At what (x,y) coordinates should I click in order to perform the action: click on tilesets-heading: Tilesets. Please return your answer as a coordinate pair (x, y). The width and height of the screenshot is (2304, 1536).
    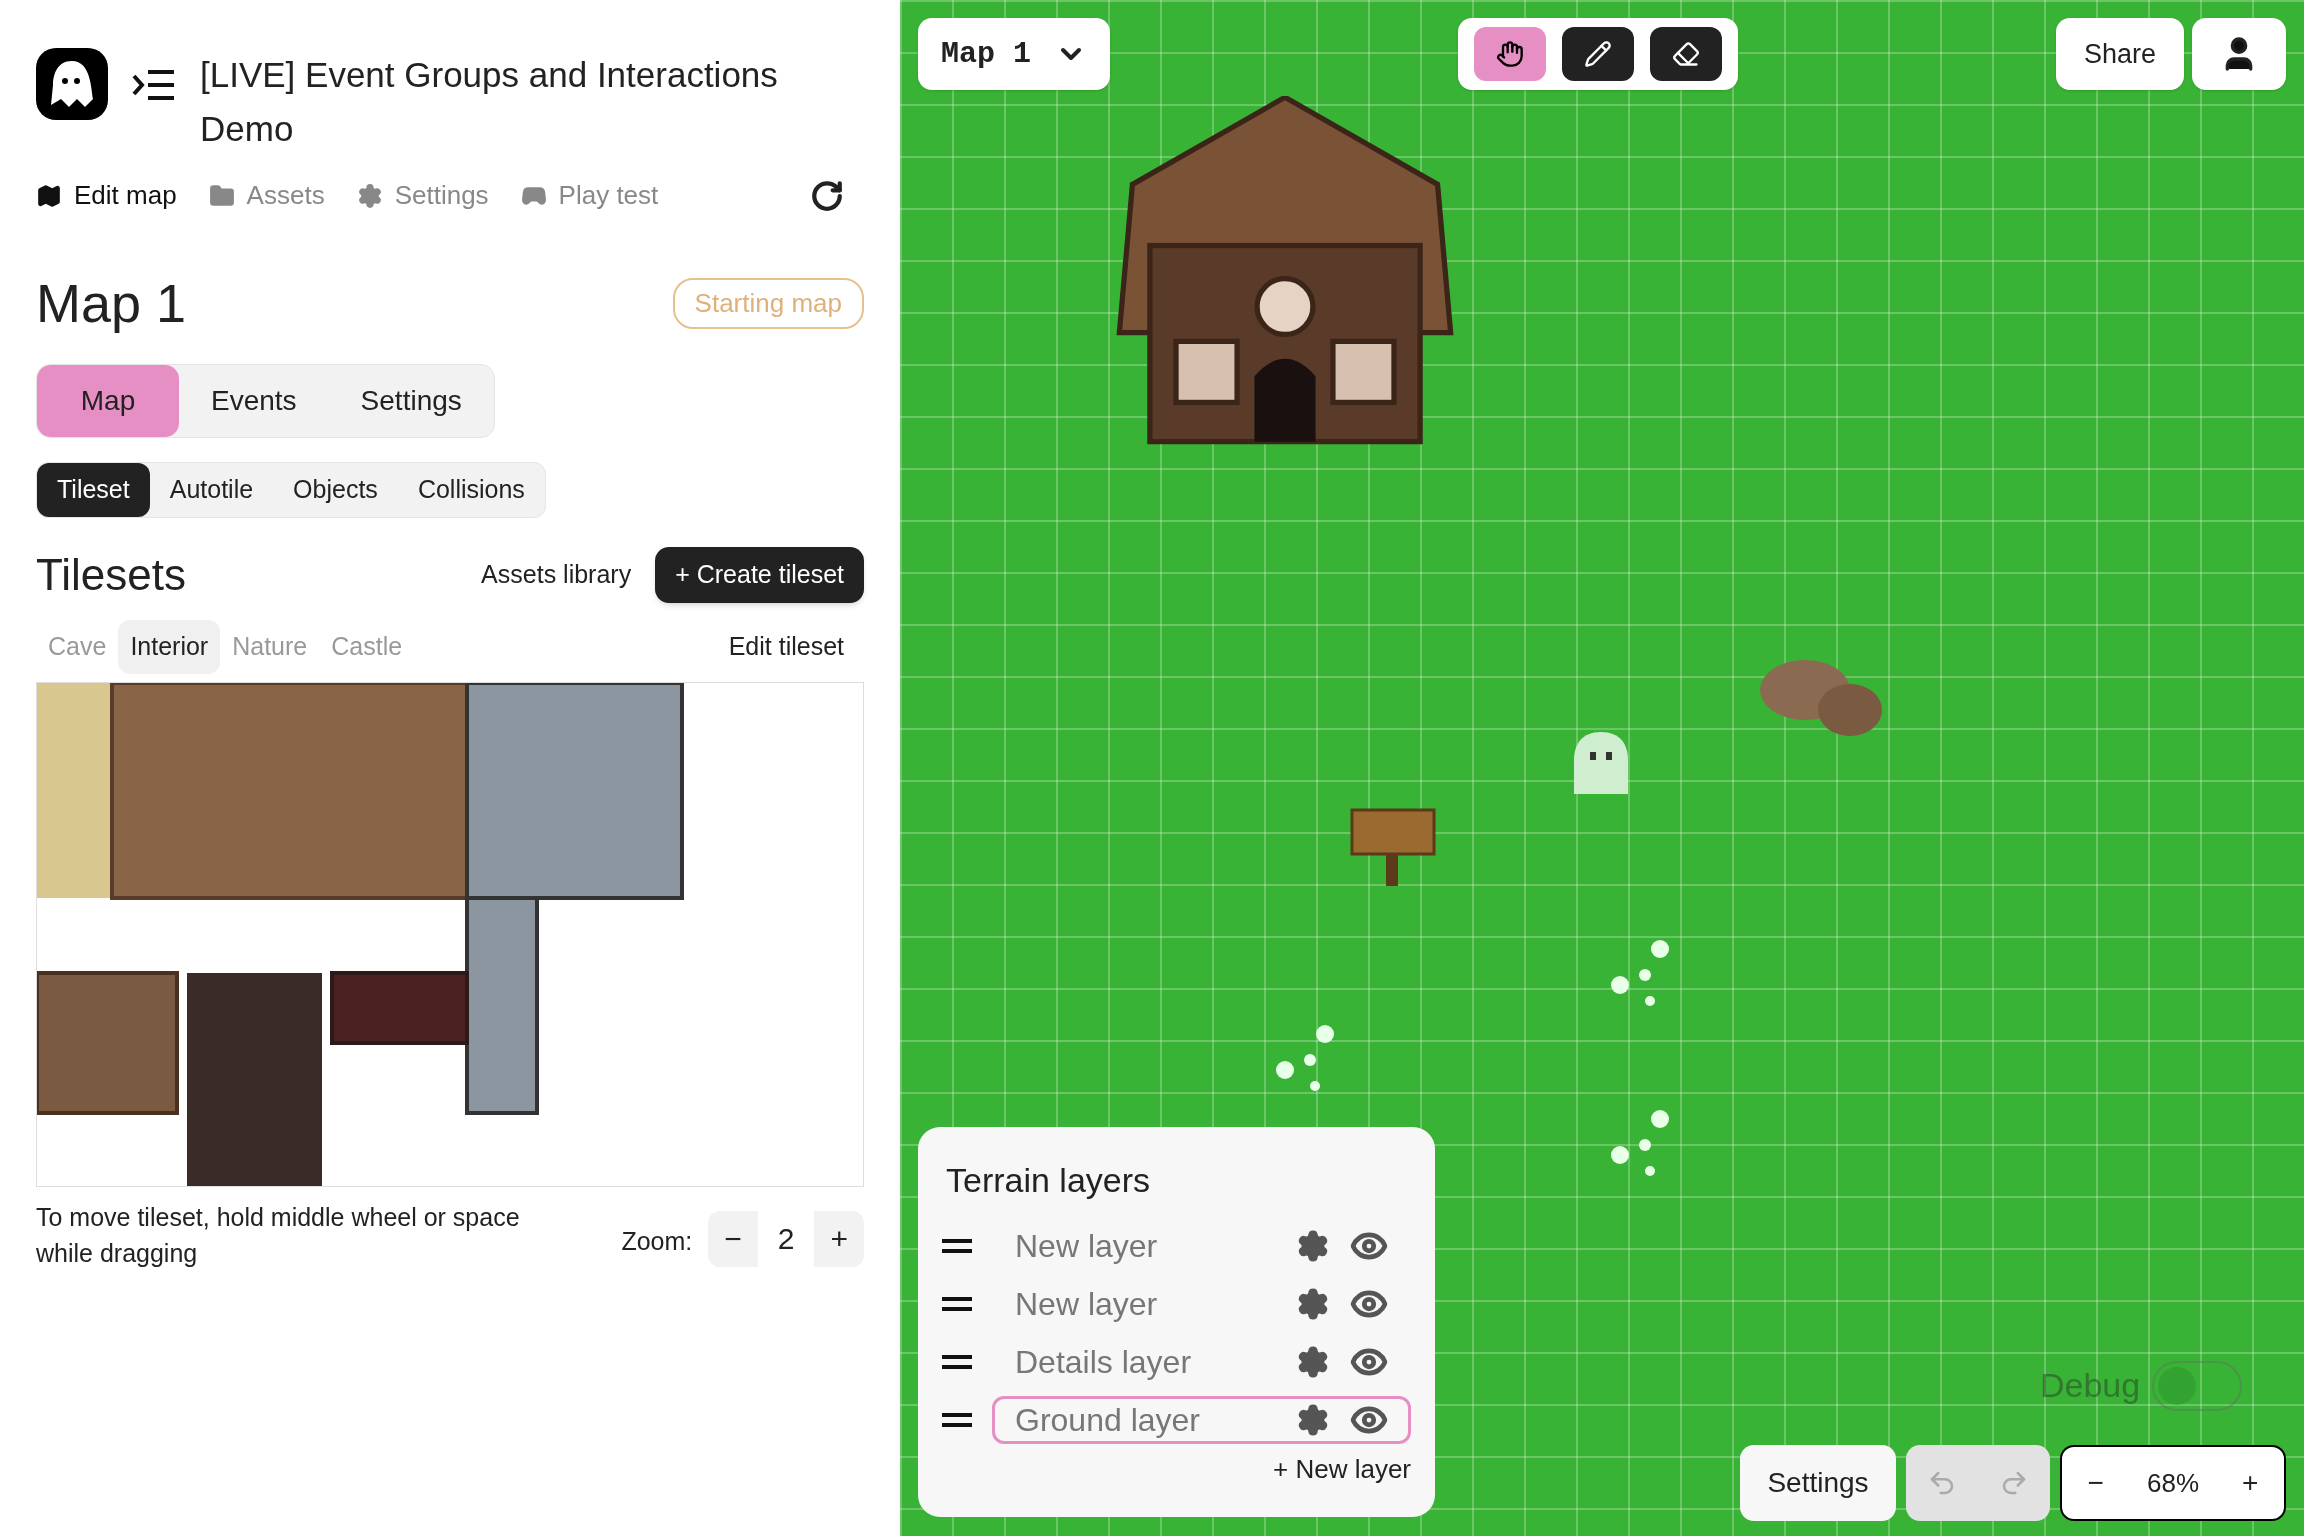
    Looking at the image, I should click on (111, 575).